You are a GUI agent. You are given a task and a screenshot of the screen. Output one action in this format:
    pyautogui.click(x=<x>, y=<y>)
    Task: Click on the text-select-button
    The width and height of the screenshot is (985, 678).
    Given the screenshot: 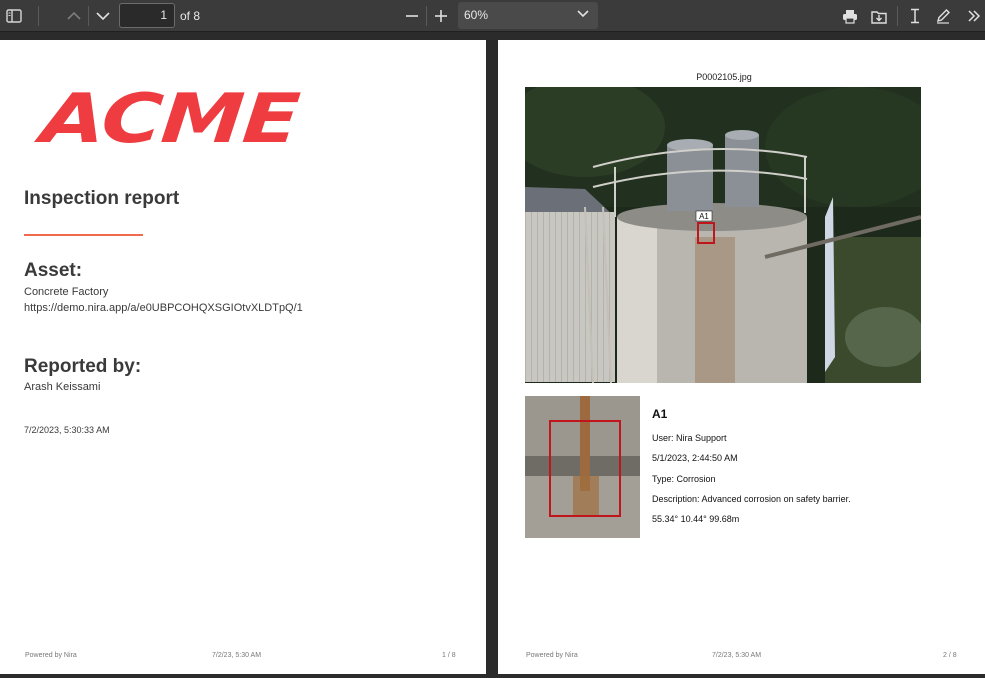 What is the action you would take?
    pyautogui.click(x=915, y=16)
    